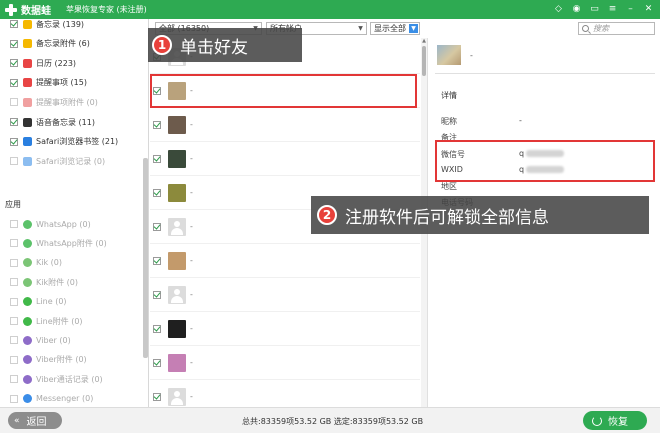  Describe the element at coordinates (57, 282) in the screenshot. I see `sidebar-app-label: Kik附件 (0)` at that location.